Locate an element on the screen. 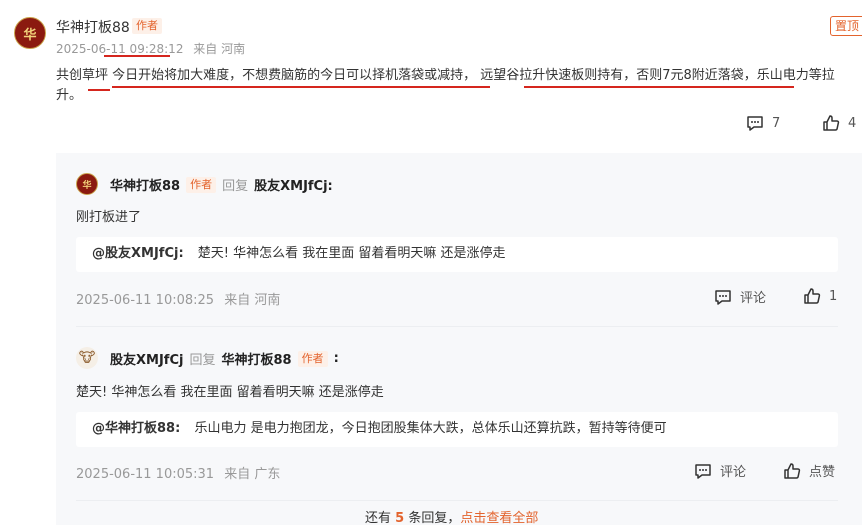  reply-like-button: 点赞 is located at coordinates (809, 470).